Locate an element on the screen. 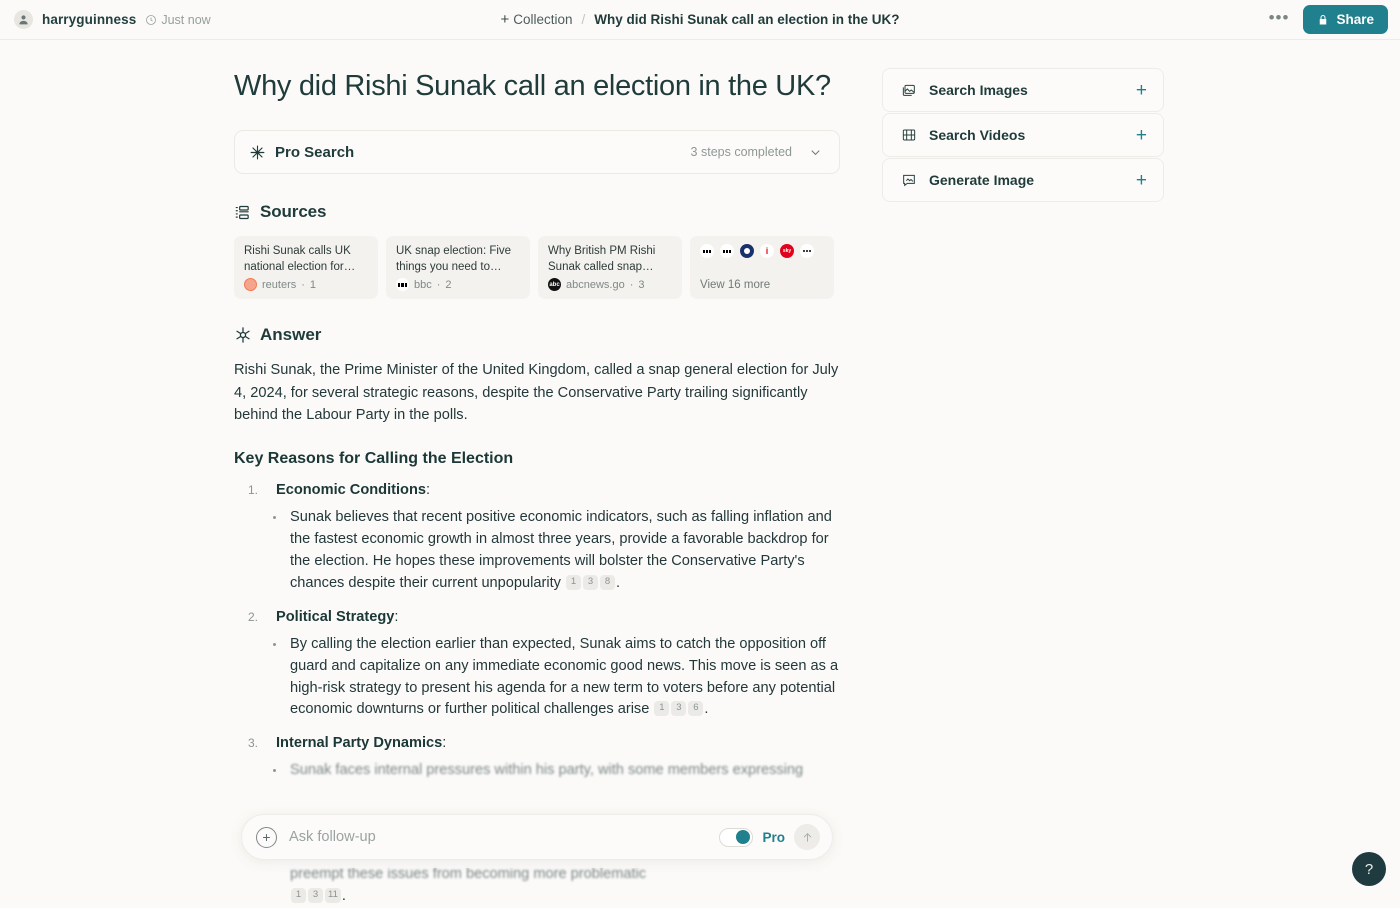 The image size is (1400, 908). pro-search-panel: Pro Search 3 steps completed is located at coordinates (537, 152).